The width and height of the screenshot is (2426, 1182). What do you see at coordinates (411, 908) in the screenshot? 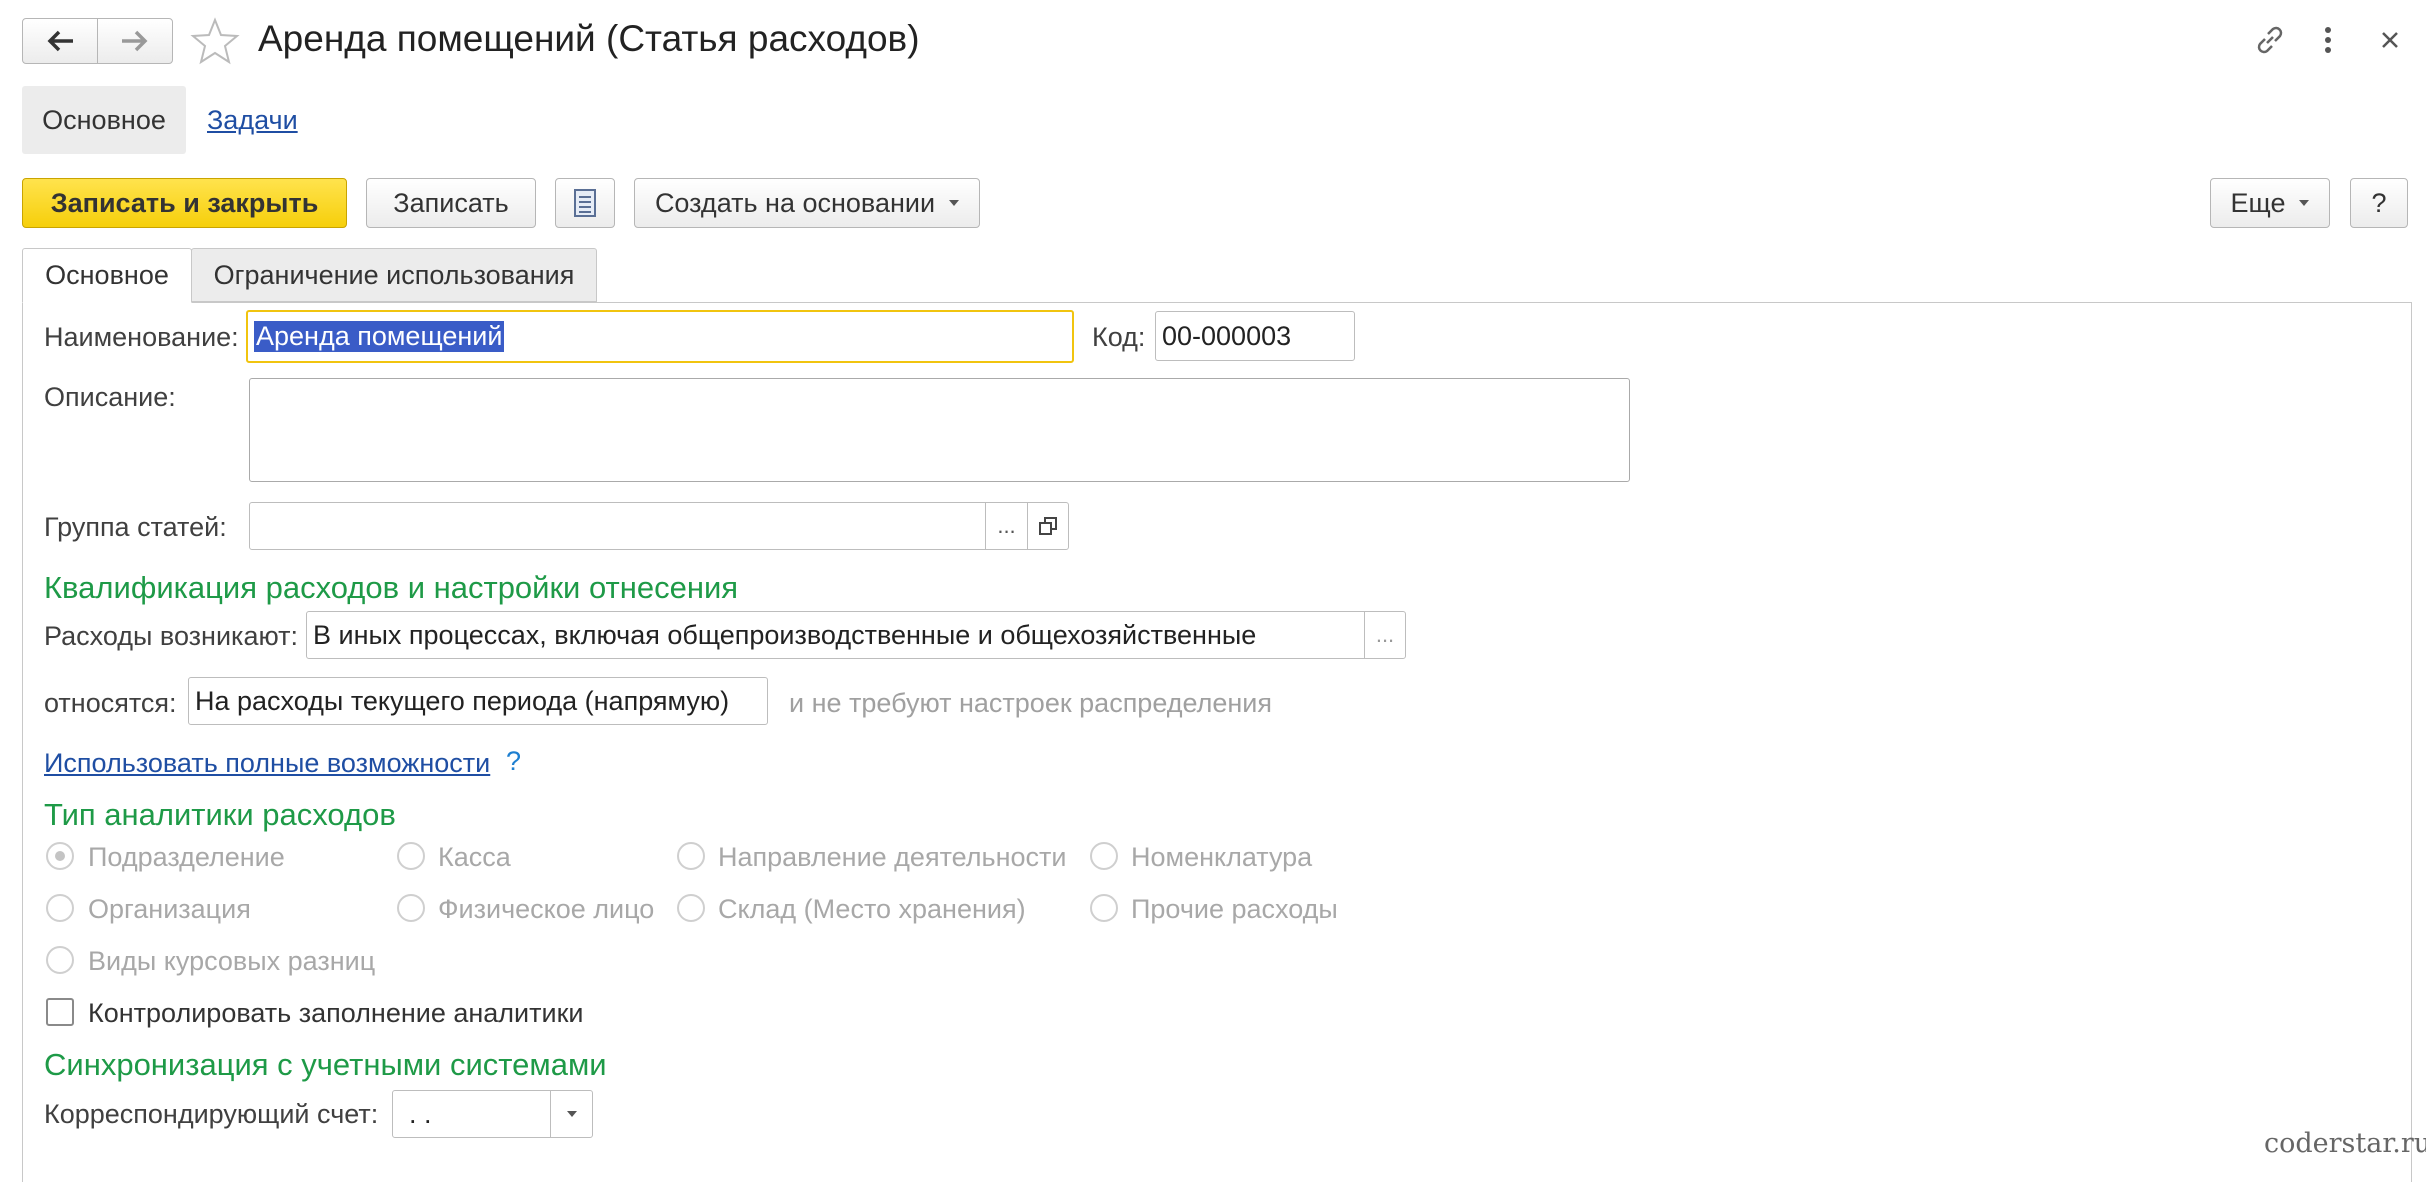
I see `radio-individual` at bounding box center [411, 908].